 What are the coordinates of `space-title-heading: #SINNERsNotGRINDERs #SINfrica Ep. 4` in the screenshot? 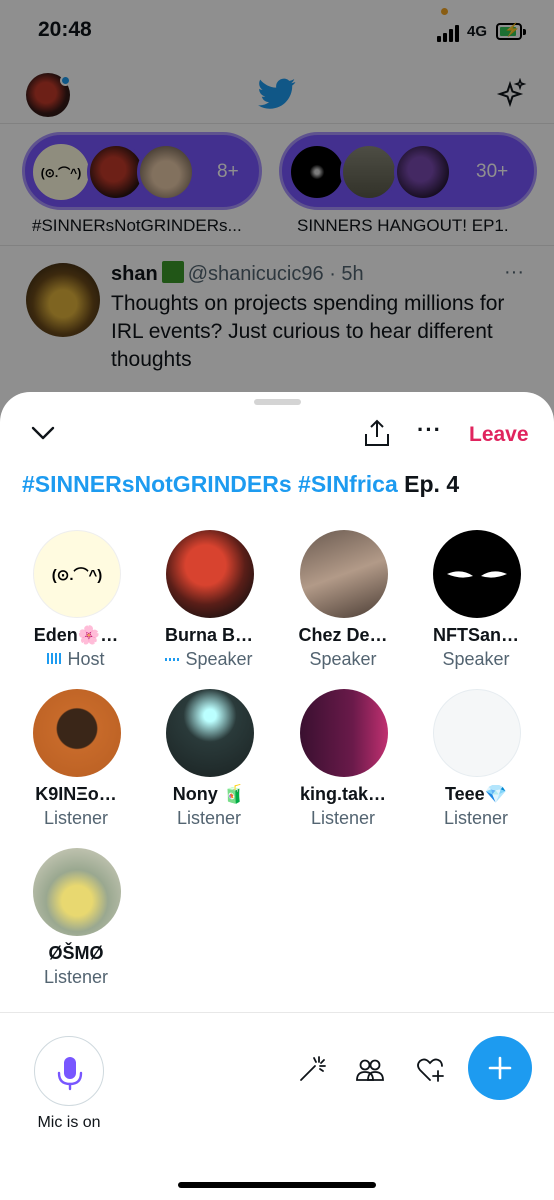 It's located at (240, 484).